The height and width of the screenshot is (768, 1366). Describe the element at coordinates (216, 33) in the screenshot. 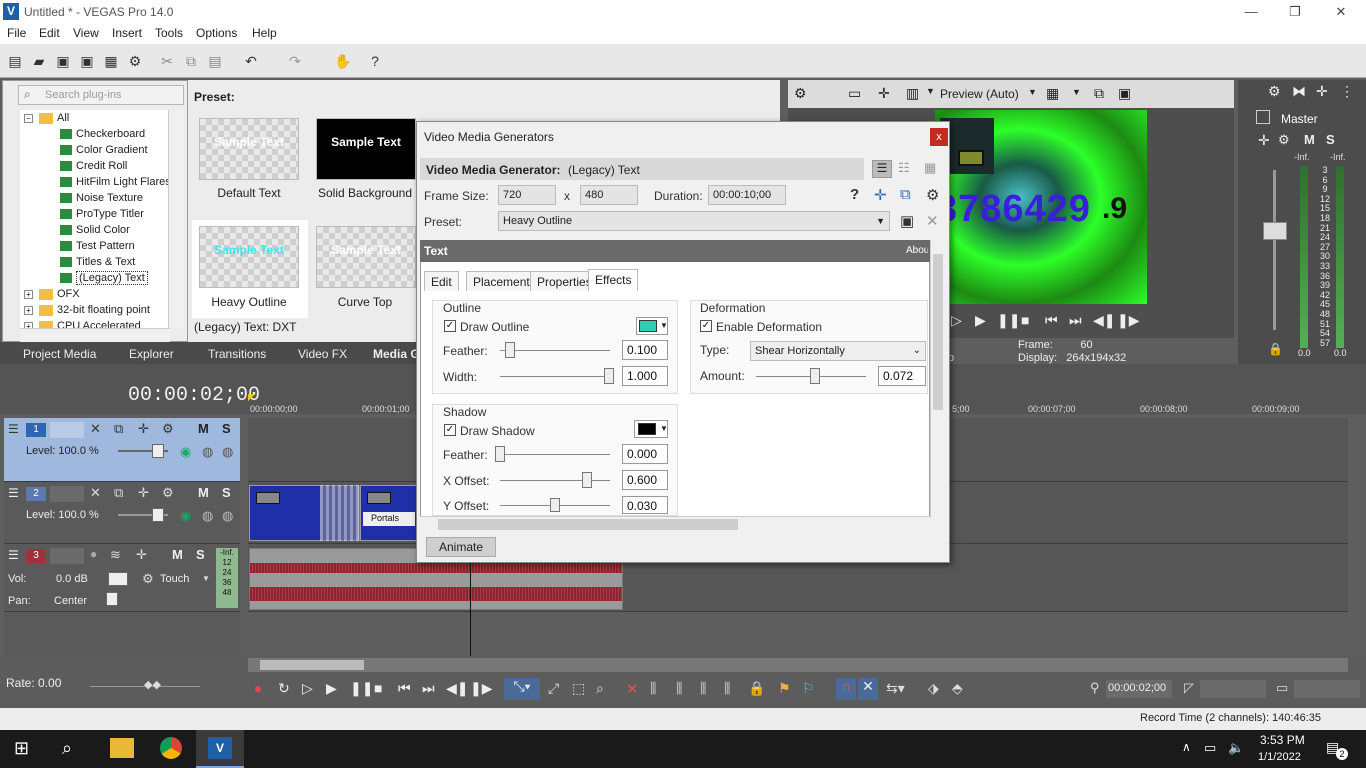

I see `menu-options: Options` at that location.